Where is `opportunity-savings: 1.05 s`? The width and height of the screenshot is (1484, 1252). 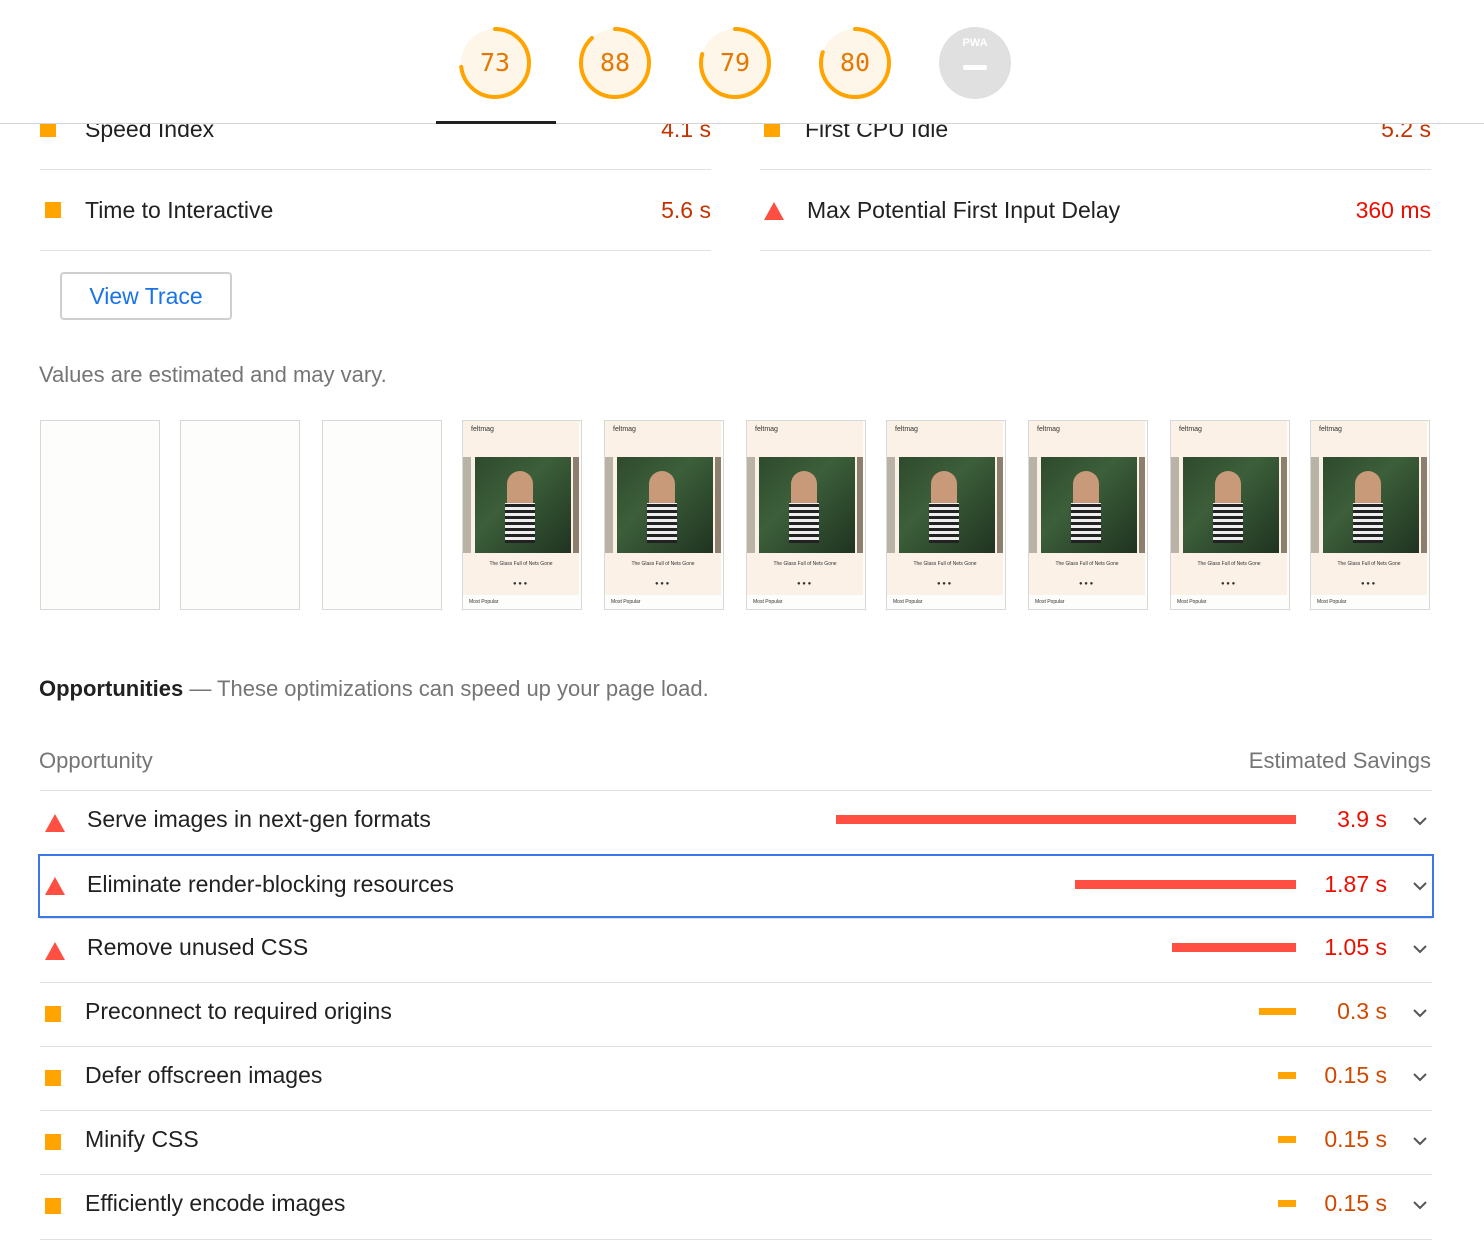 opportunity-savings: 1.05 s is located at coordinates (1355, 947).